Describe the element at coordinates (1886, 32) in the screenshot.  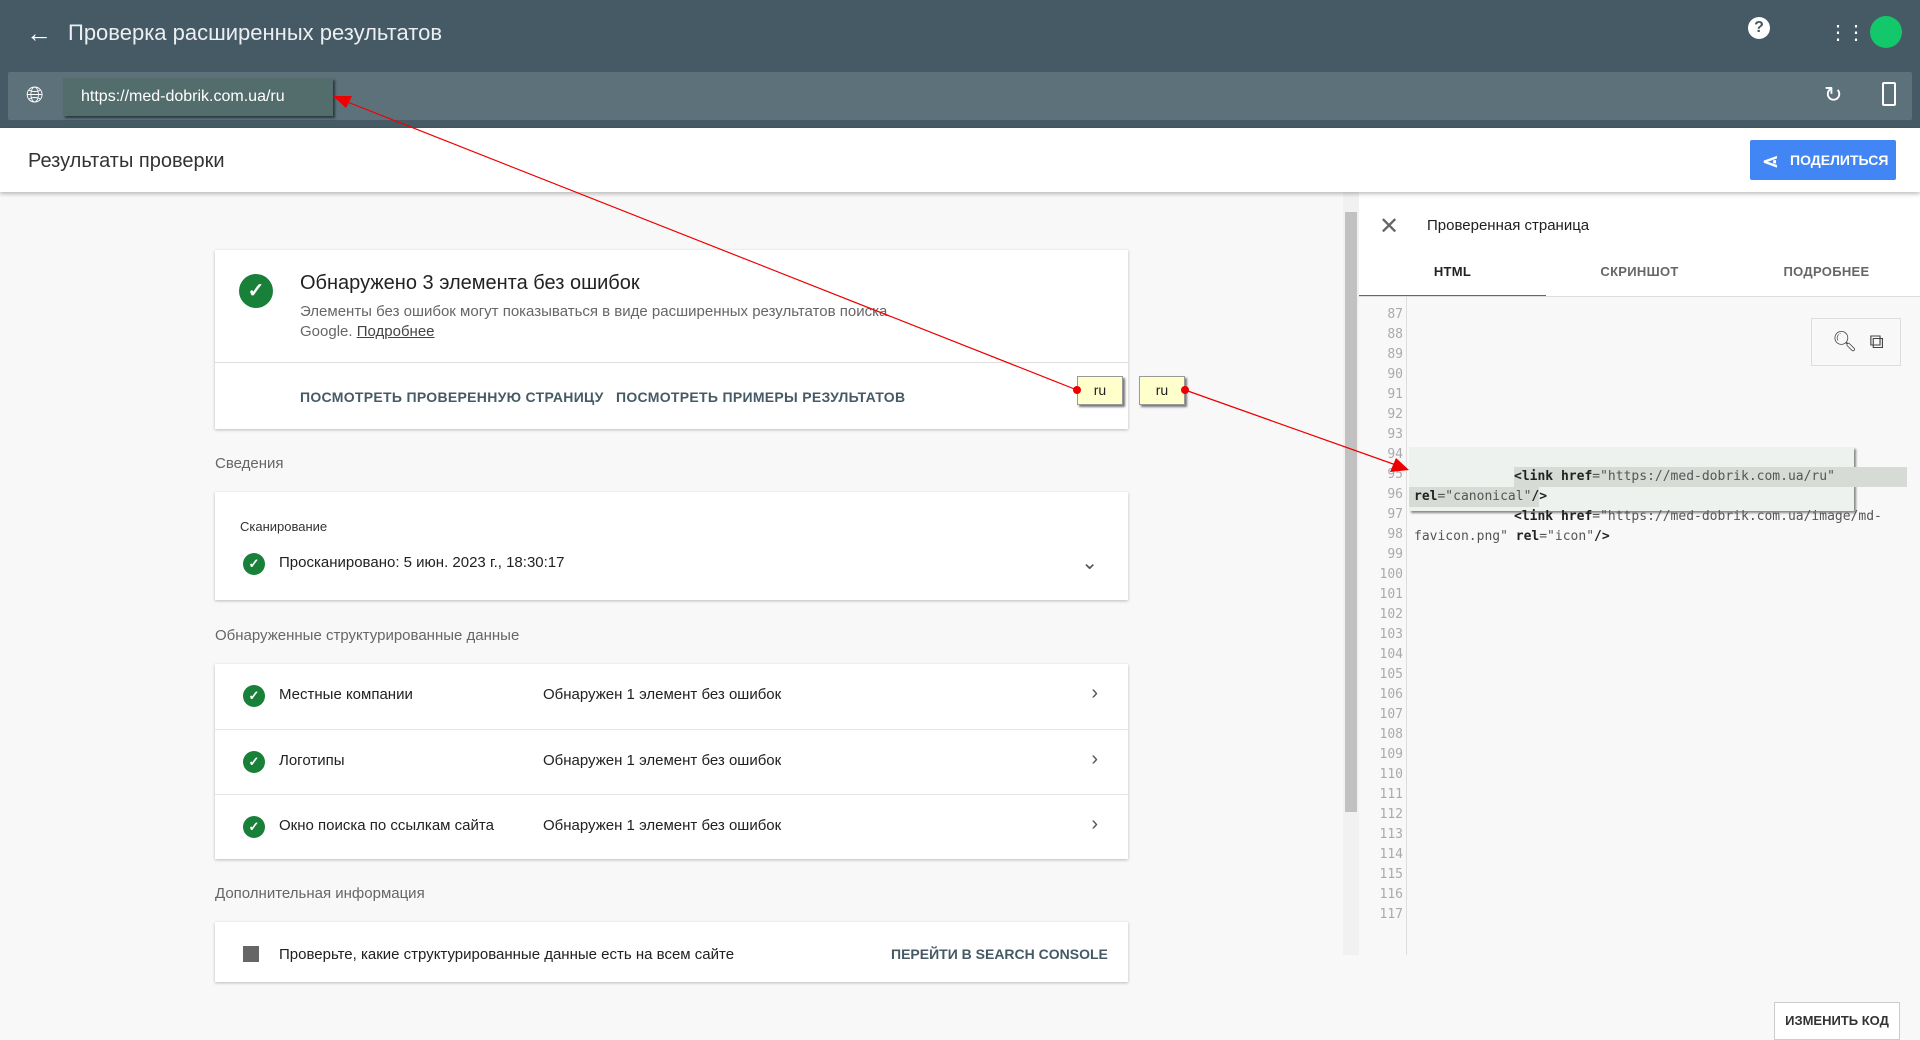
I see `avatar` at that location.